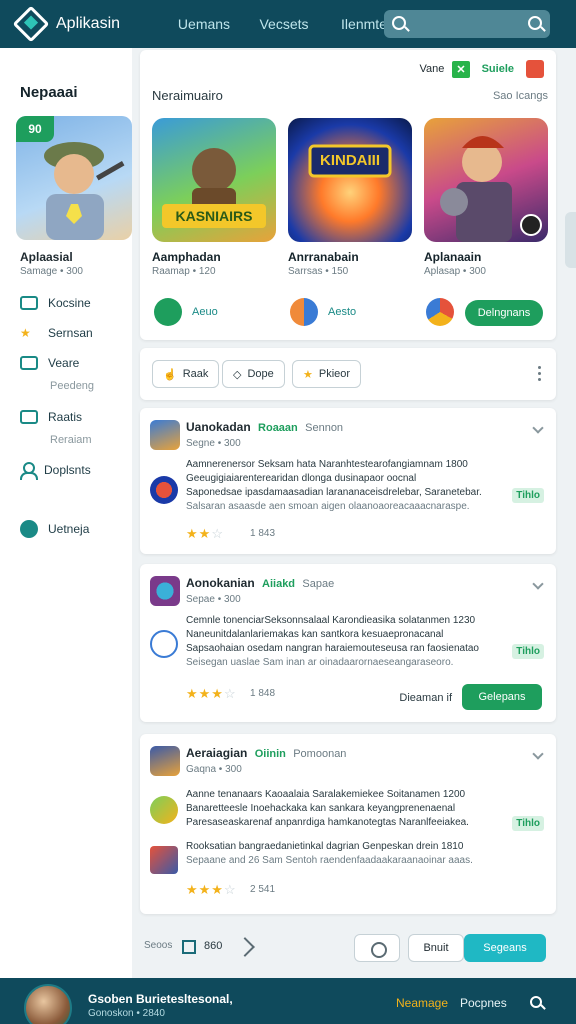  Describe the element at coordinates (29, 303) in the screenshot. I see `chart-icon` at that location.